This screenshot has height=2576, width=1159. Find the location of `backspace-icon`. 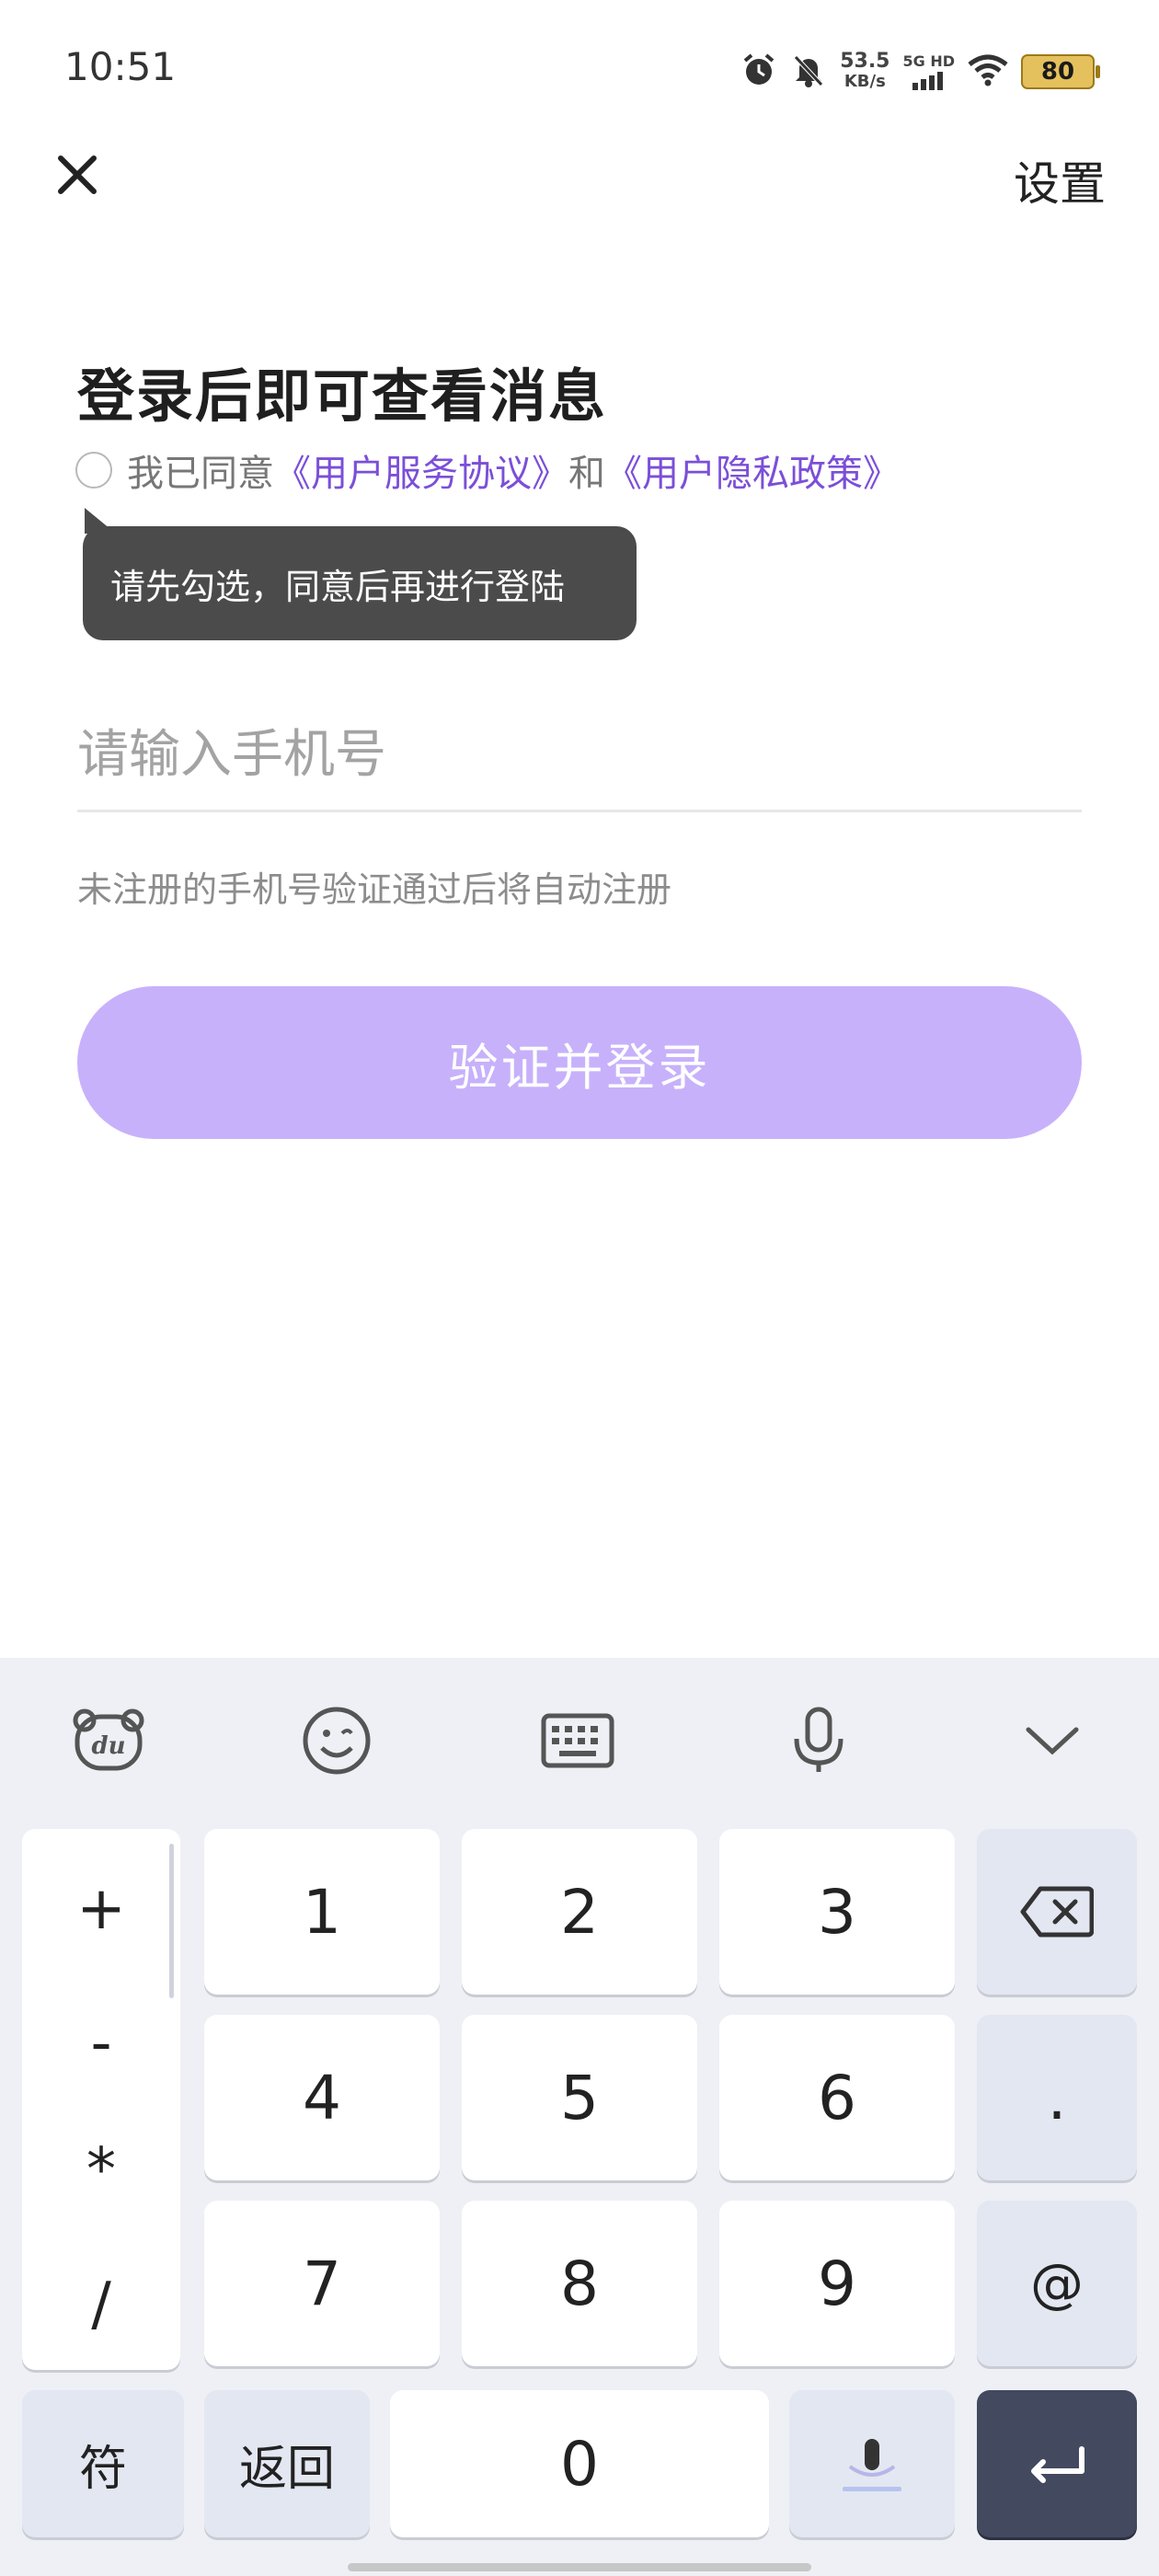

backspace-icon is located at coordinates (1057, 1912).